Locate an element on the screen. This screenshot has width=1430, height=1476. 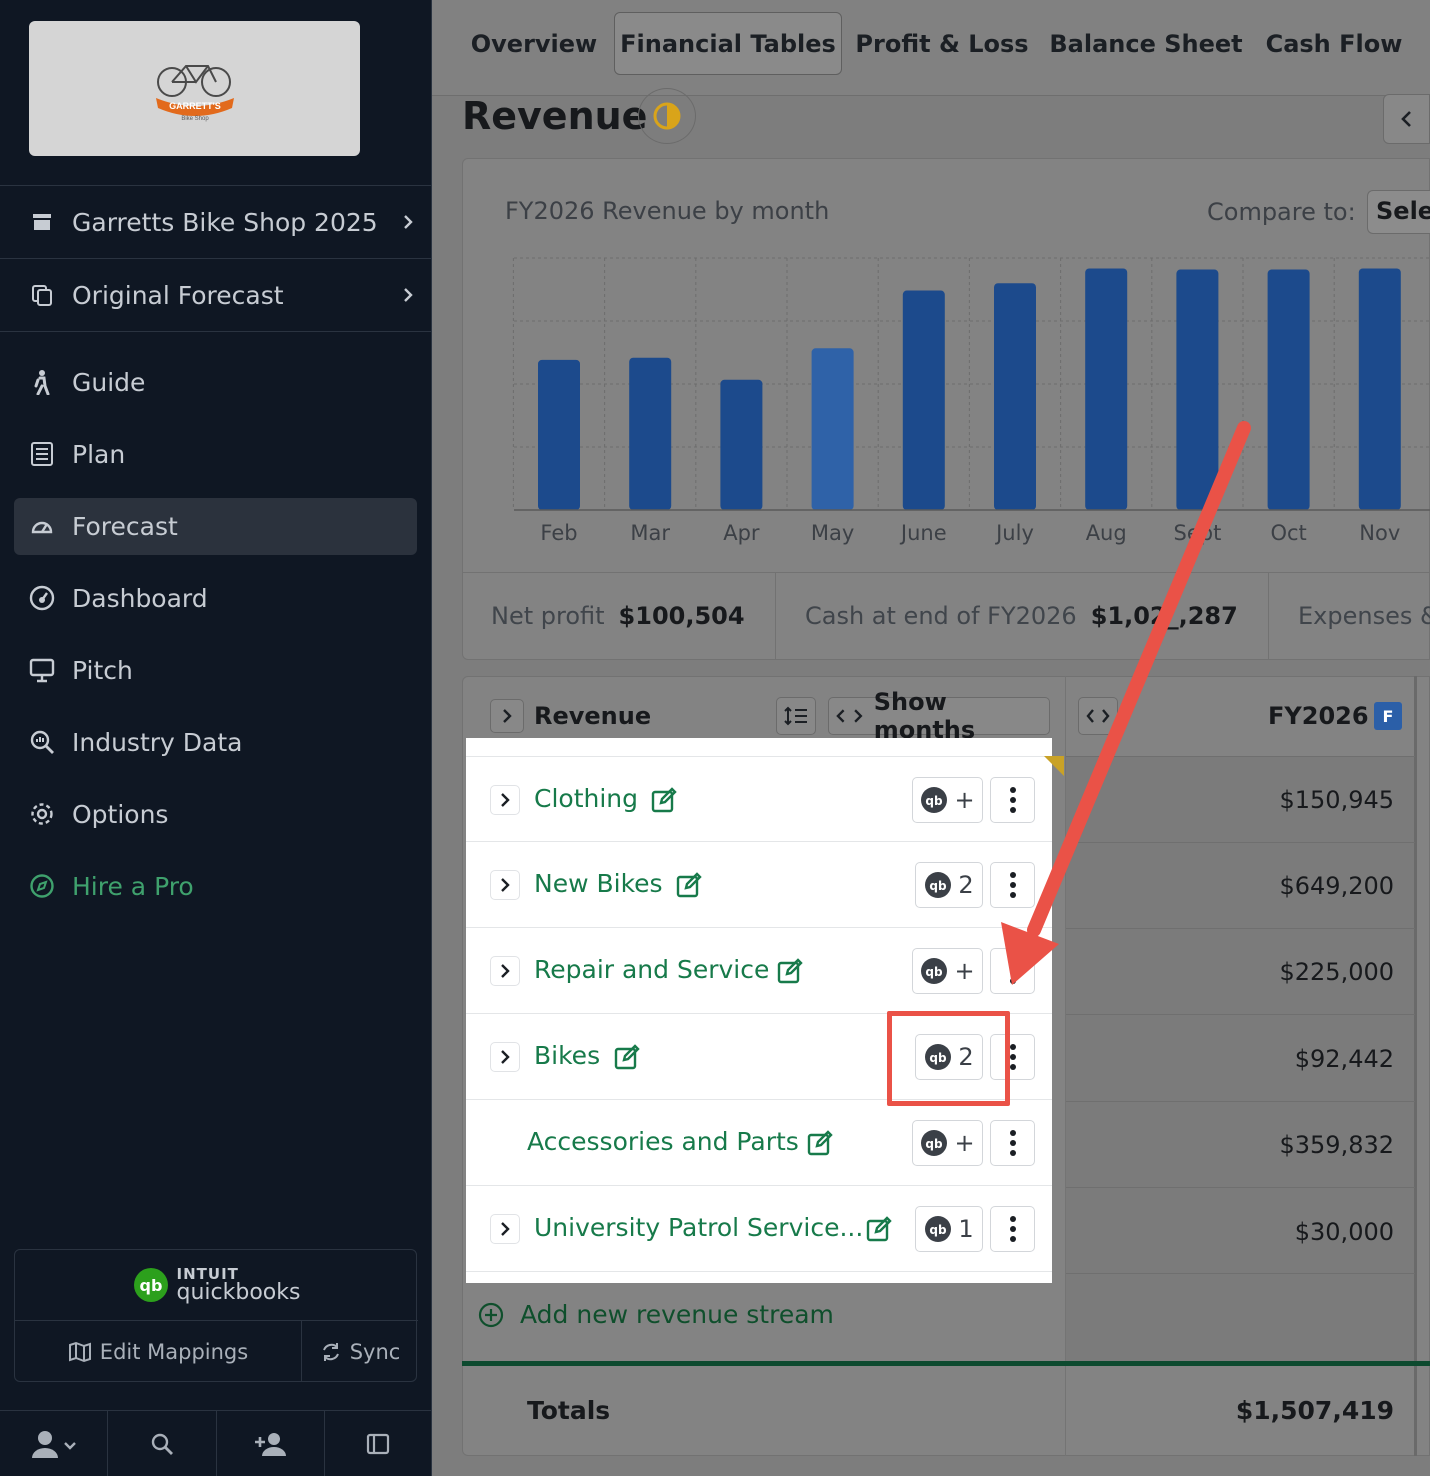
stream-name: Repair and Service is located at coordinates (651, 969).